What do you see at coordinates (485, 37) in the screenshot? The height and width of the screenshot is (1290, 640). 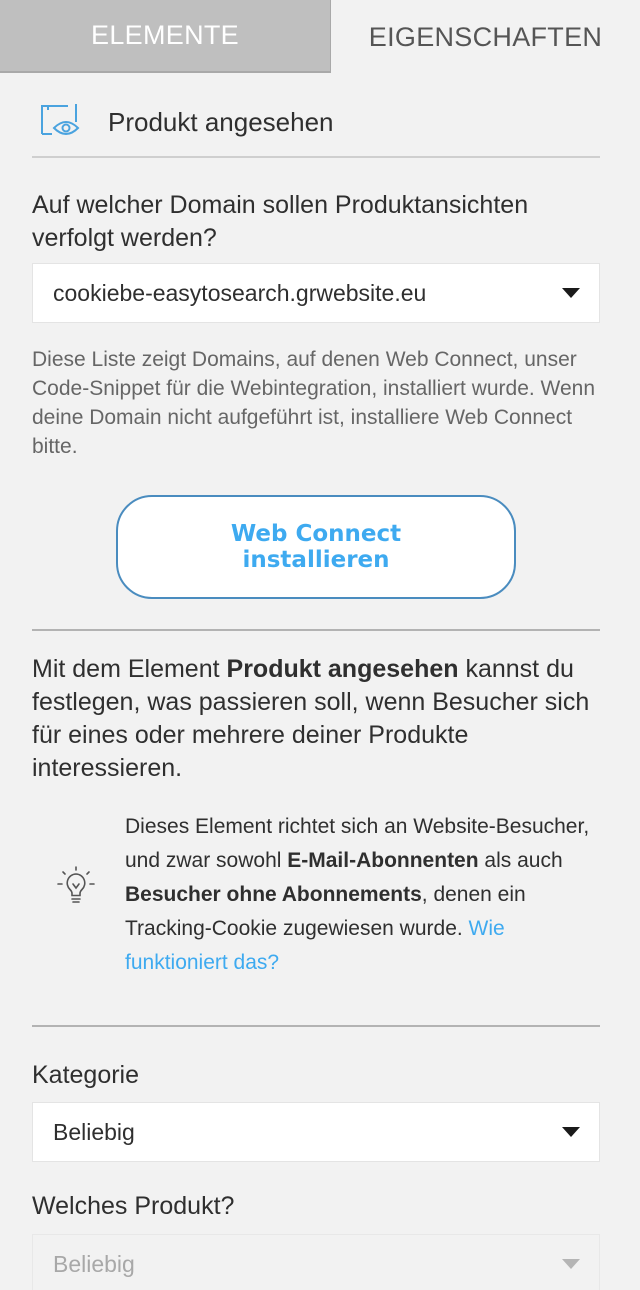 I see `tab-eigenschaften: EIGENSCHAFTEN` at bounding box center [485, 37].